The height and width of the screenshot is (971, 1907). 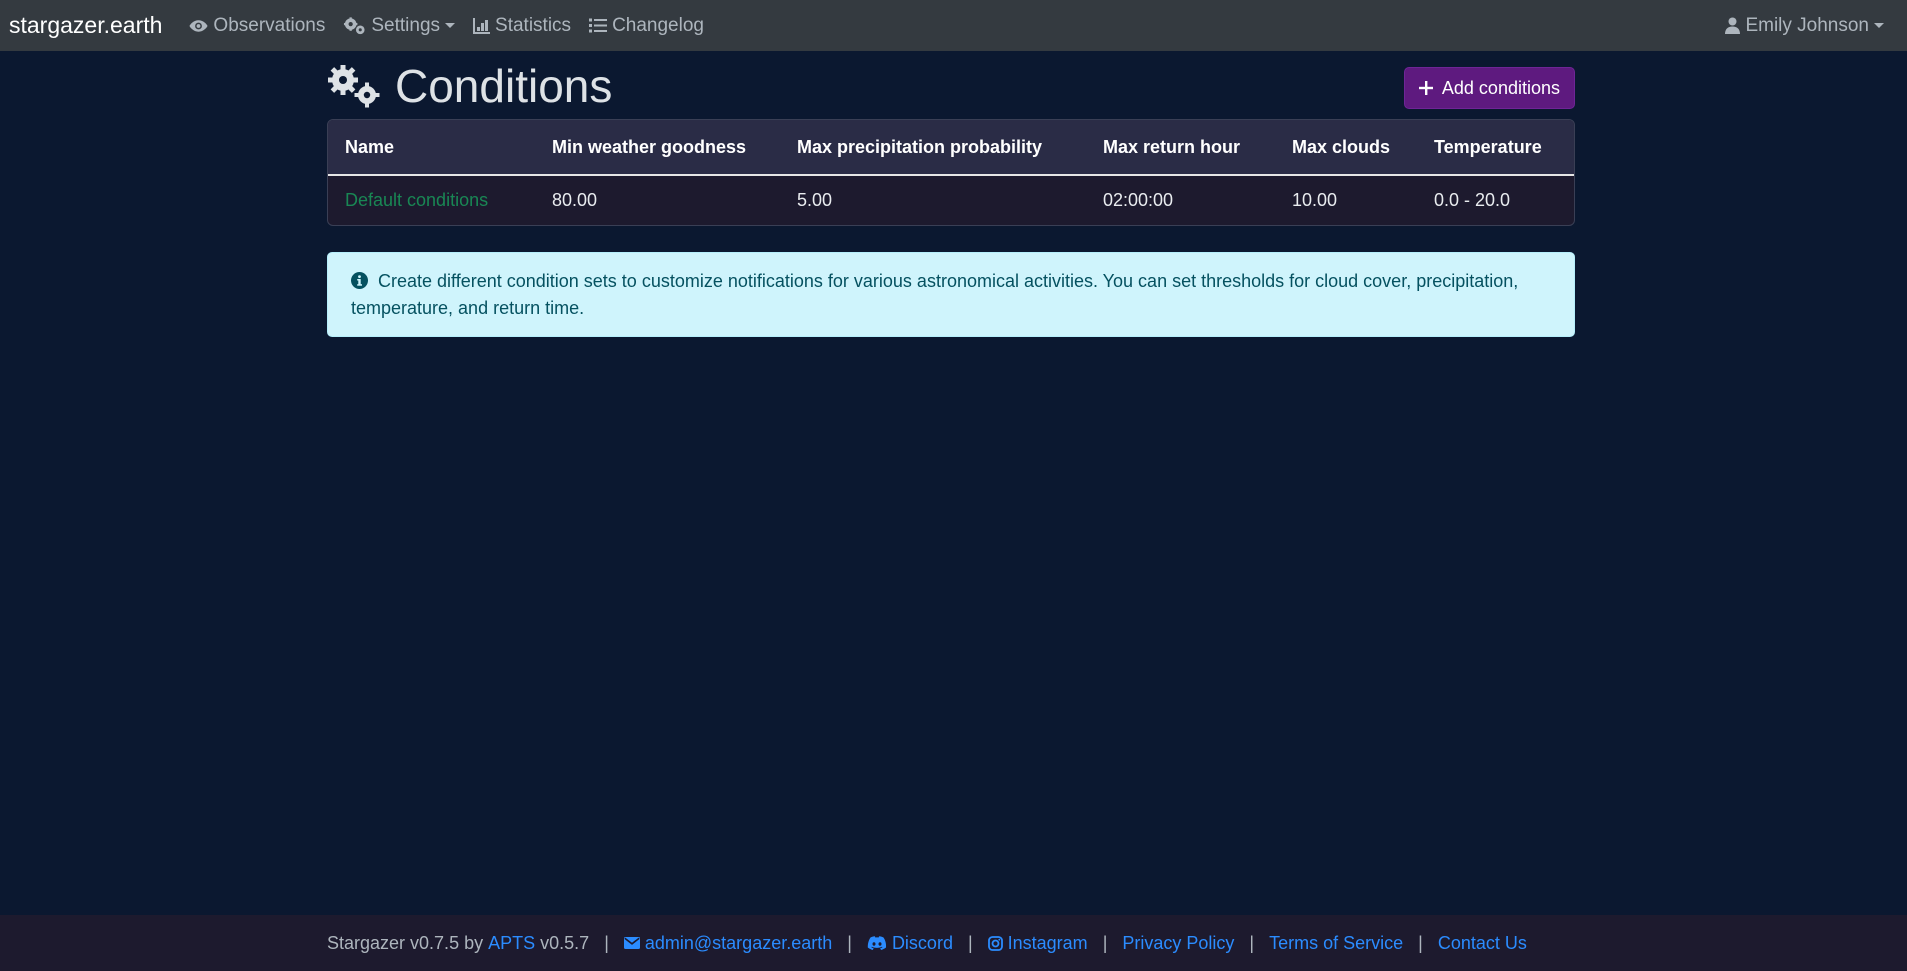 I want to click on eye-icon, so click(x=198, y=25).